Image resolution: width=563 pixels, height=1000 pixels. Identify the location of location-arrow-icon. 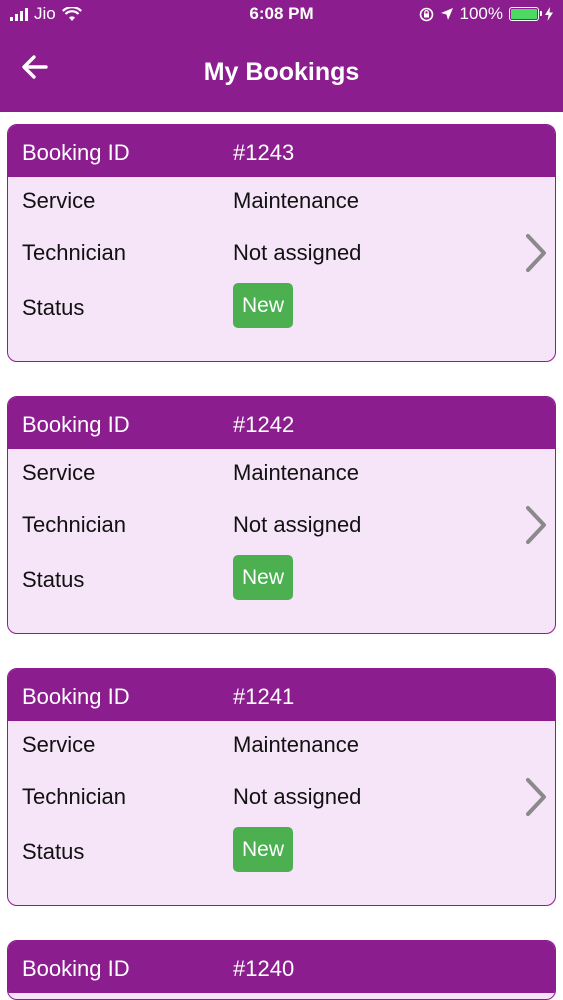
(446, 14).